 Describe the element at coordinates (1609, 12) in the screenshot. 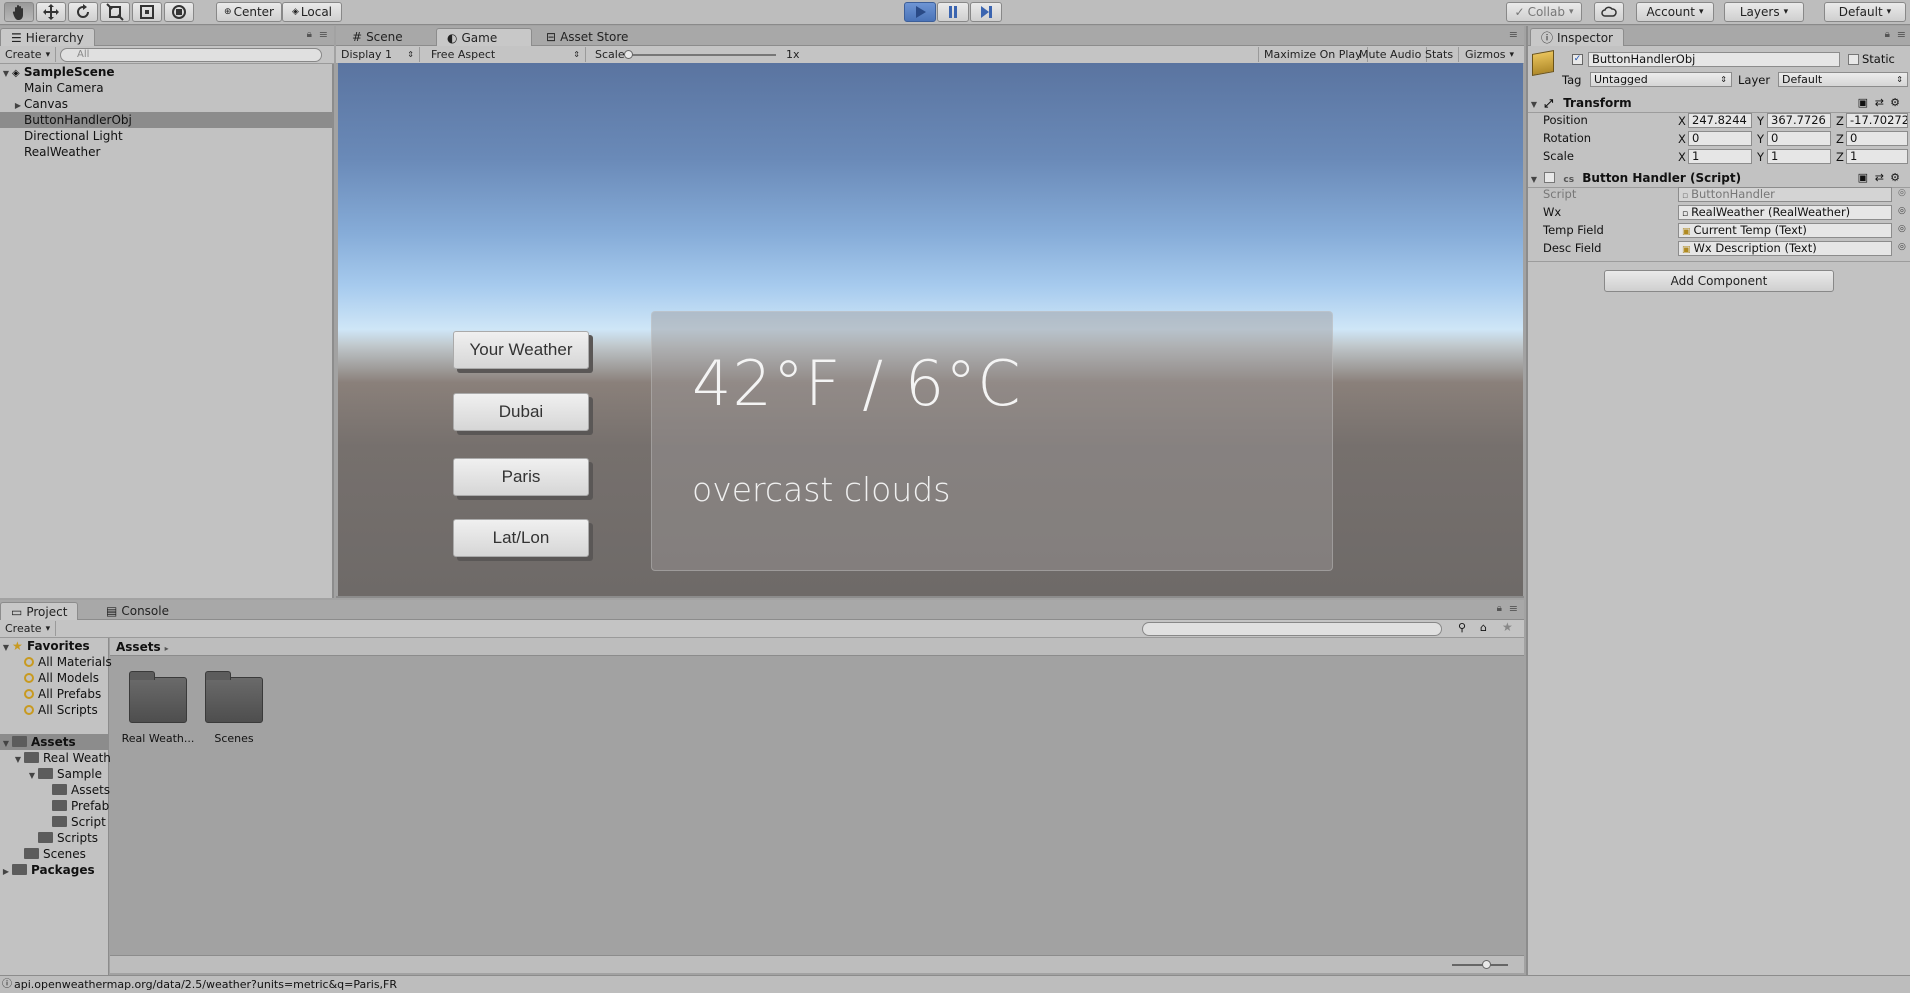

I see `cloud-button` at that location.